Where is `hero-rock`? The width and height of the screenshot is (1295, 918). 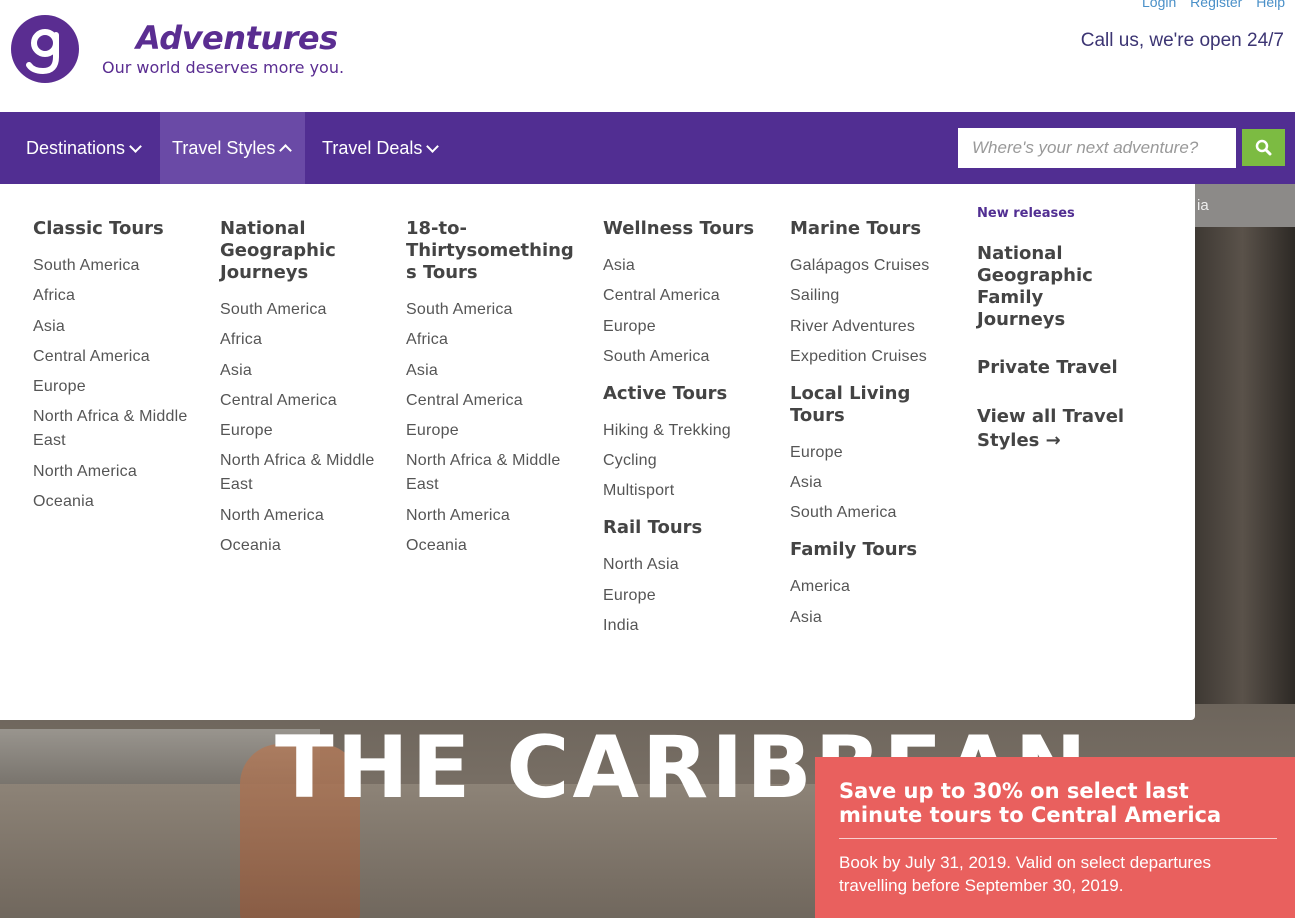 hero-rock is located at coordinates (1242, 464).